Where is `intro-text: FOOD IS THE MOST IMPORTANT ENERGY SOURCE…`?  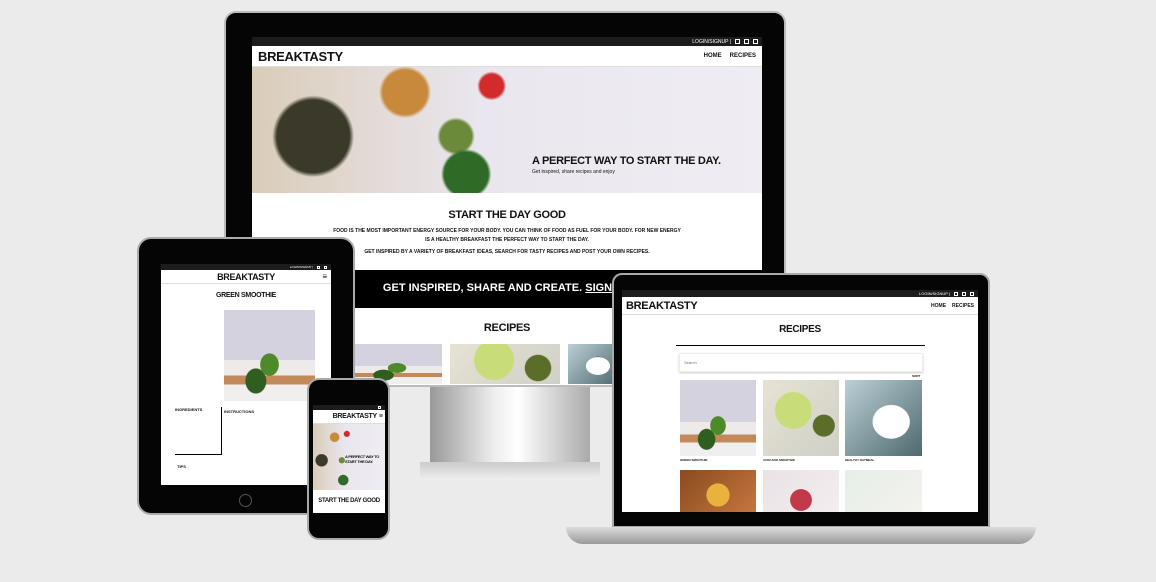 intro-text: FOOD IS THE MOST IMPORTANT ENERGY SOURCE… is located at coordinates (507, 235).